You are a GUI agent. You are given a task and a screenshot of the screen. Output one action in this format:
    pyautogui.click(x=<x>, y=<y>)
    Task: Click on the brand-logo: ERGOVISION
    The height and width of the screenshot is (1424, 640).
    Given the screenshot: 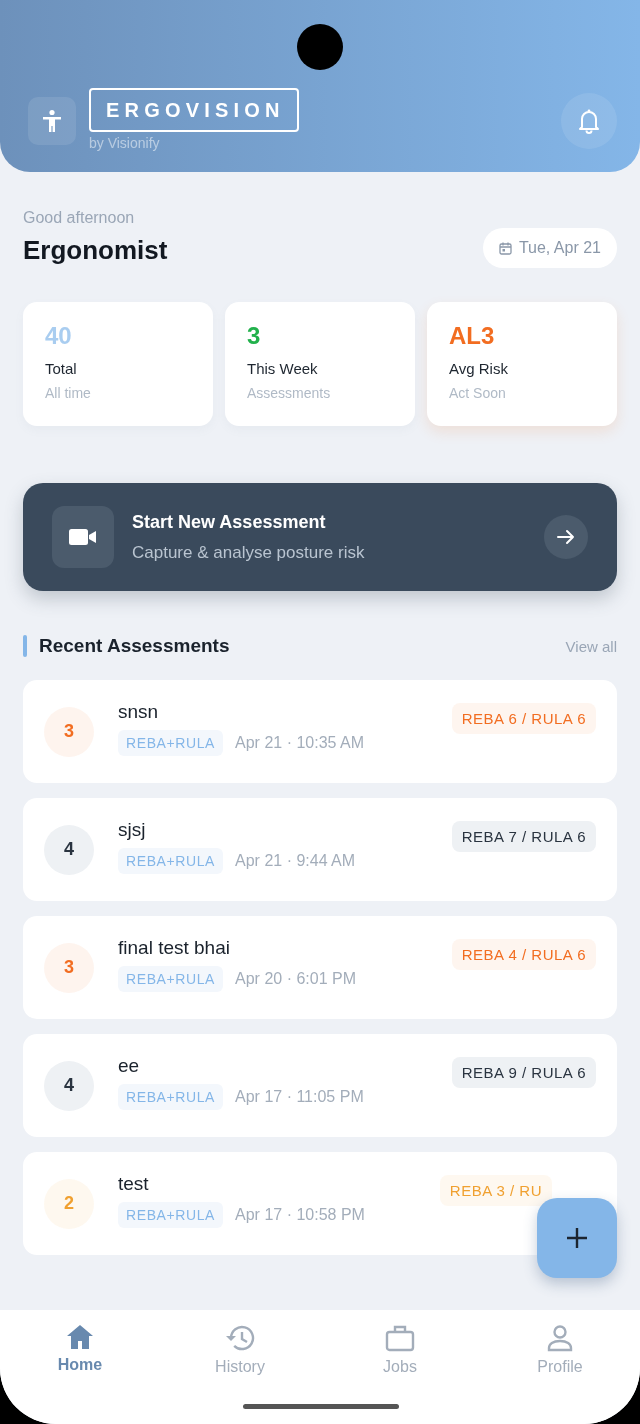 What is the action you would take?
    pyautogui.click(x=194, y=110)
    